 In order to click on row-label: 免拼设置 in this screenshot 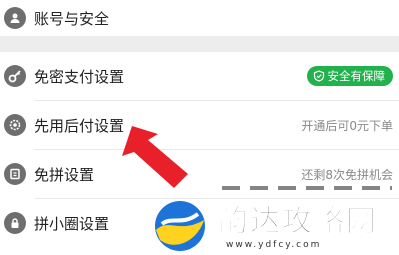, I will do `click(64, 174)`.